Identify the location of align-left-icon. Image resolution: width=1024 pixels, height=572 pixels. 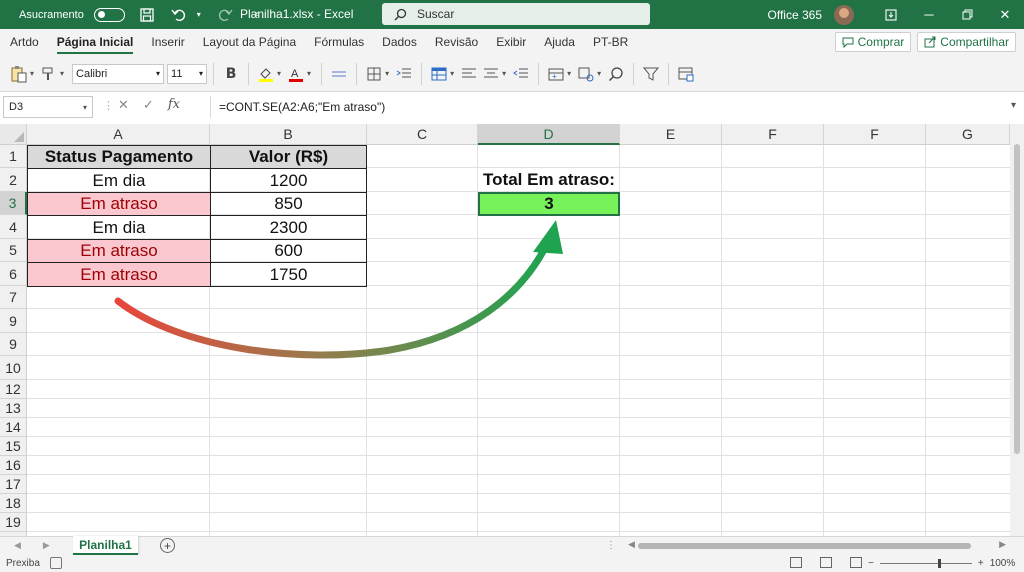
(469, 74).